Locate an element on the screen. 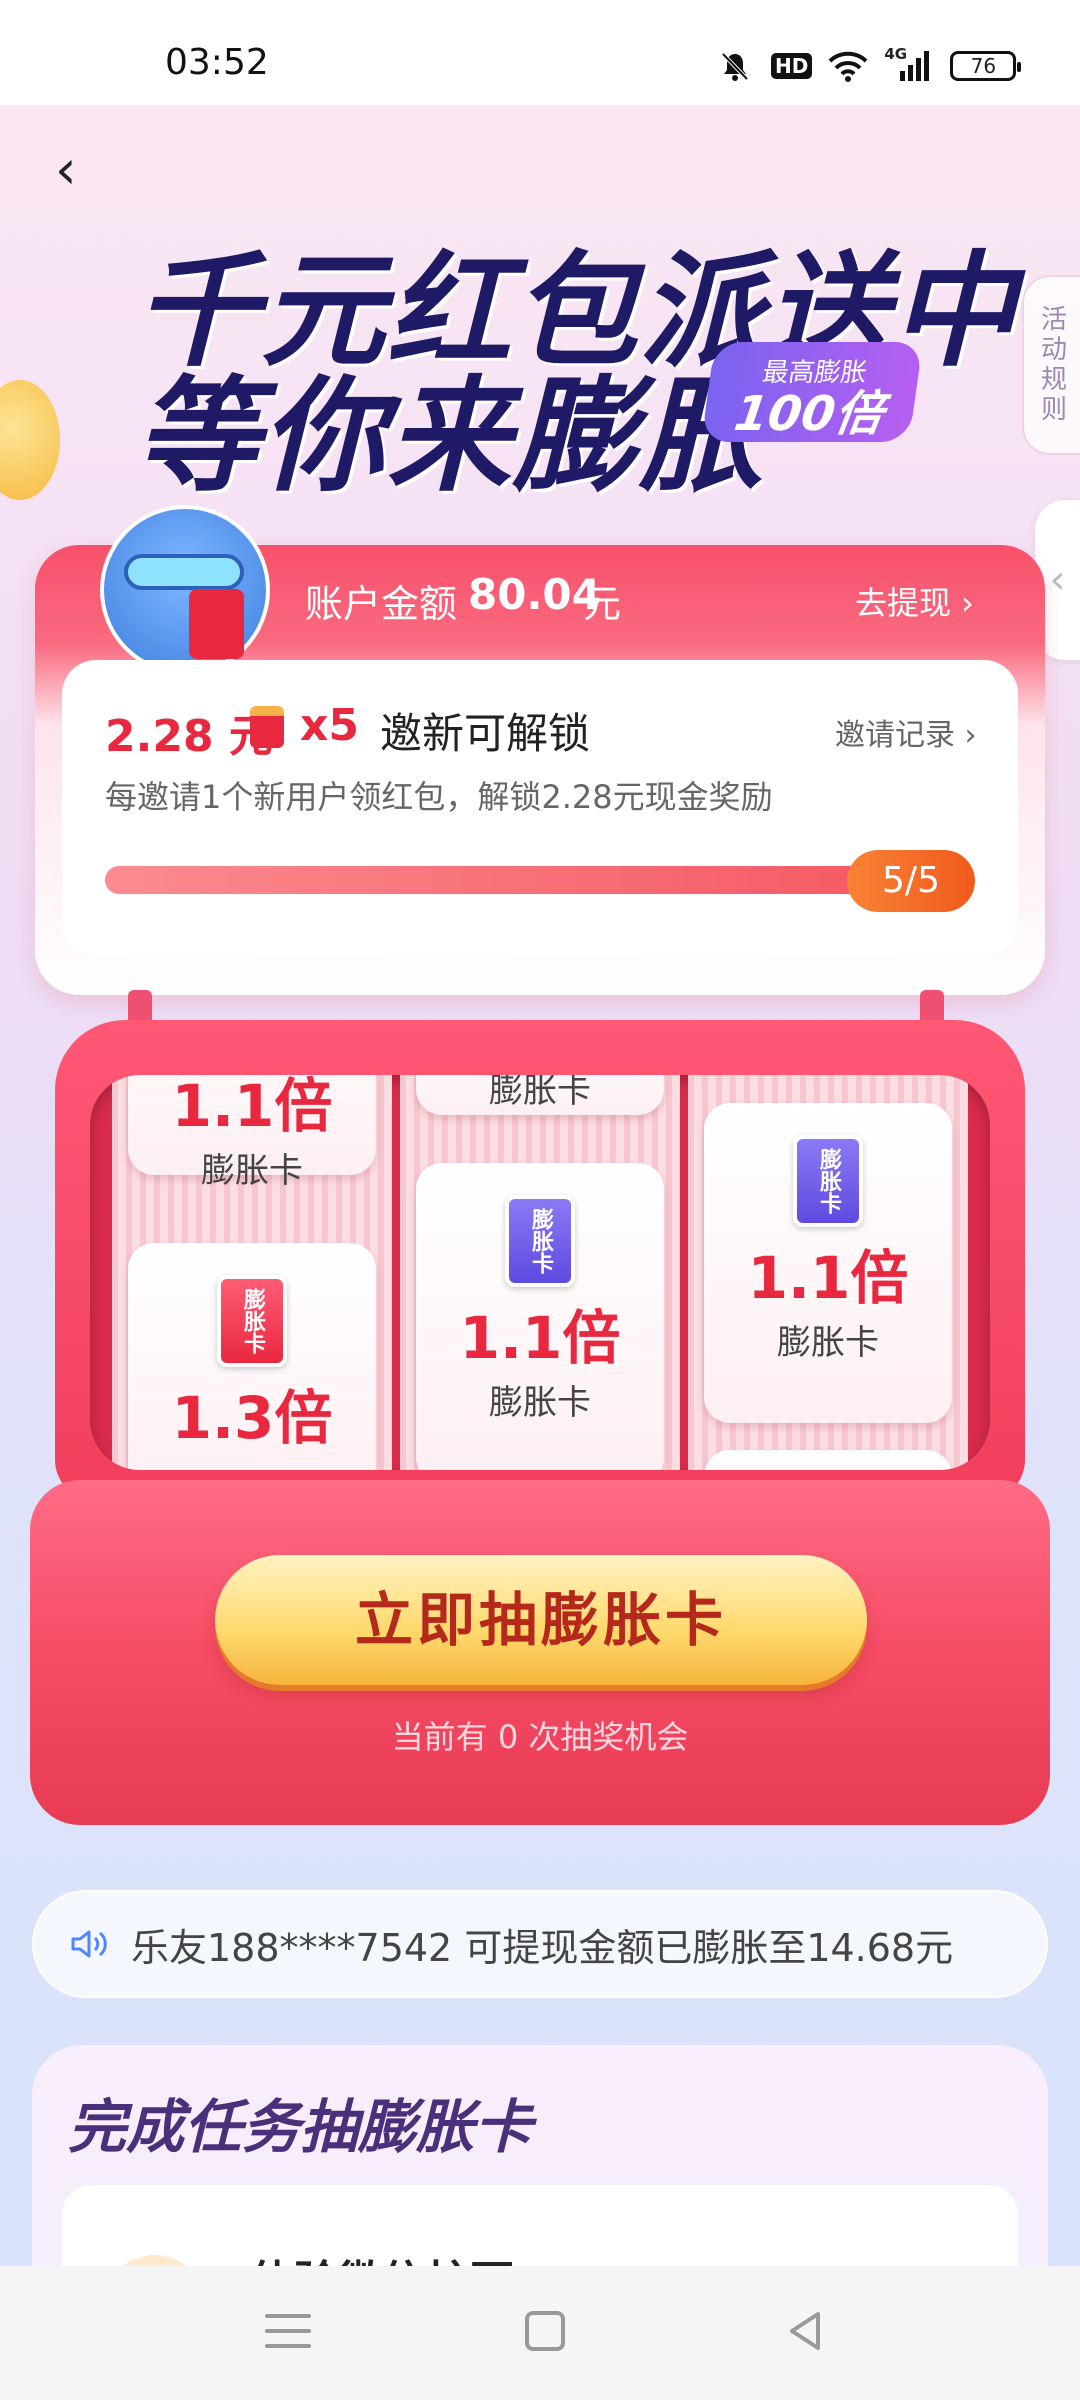 The image size is (1080, 2400). home-icon is located at coordinates (545, 2331).